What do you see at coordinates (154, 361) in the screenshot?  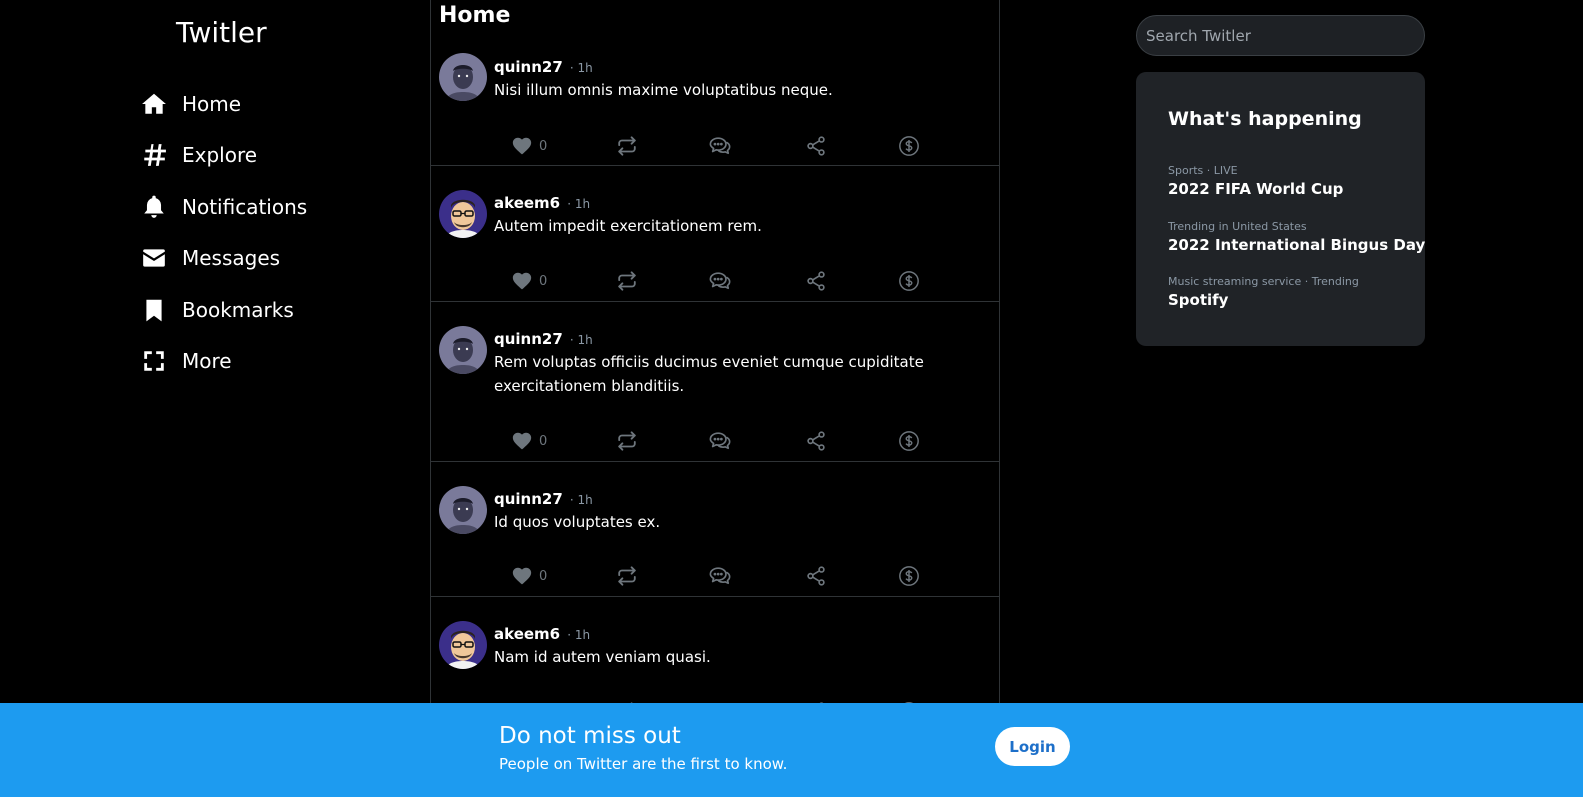 I see `expand-icon` at bounding box center [154, 361].